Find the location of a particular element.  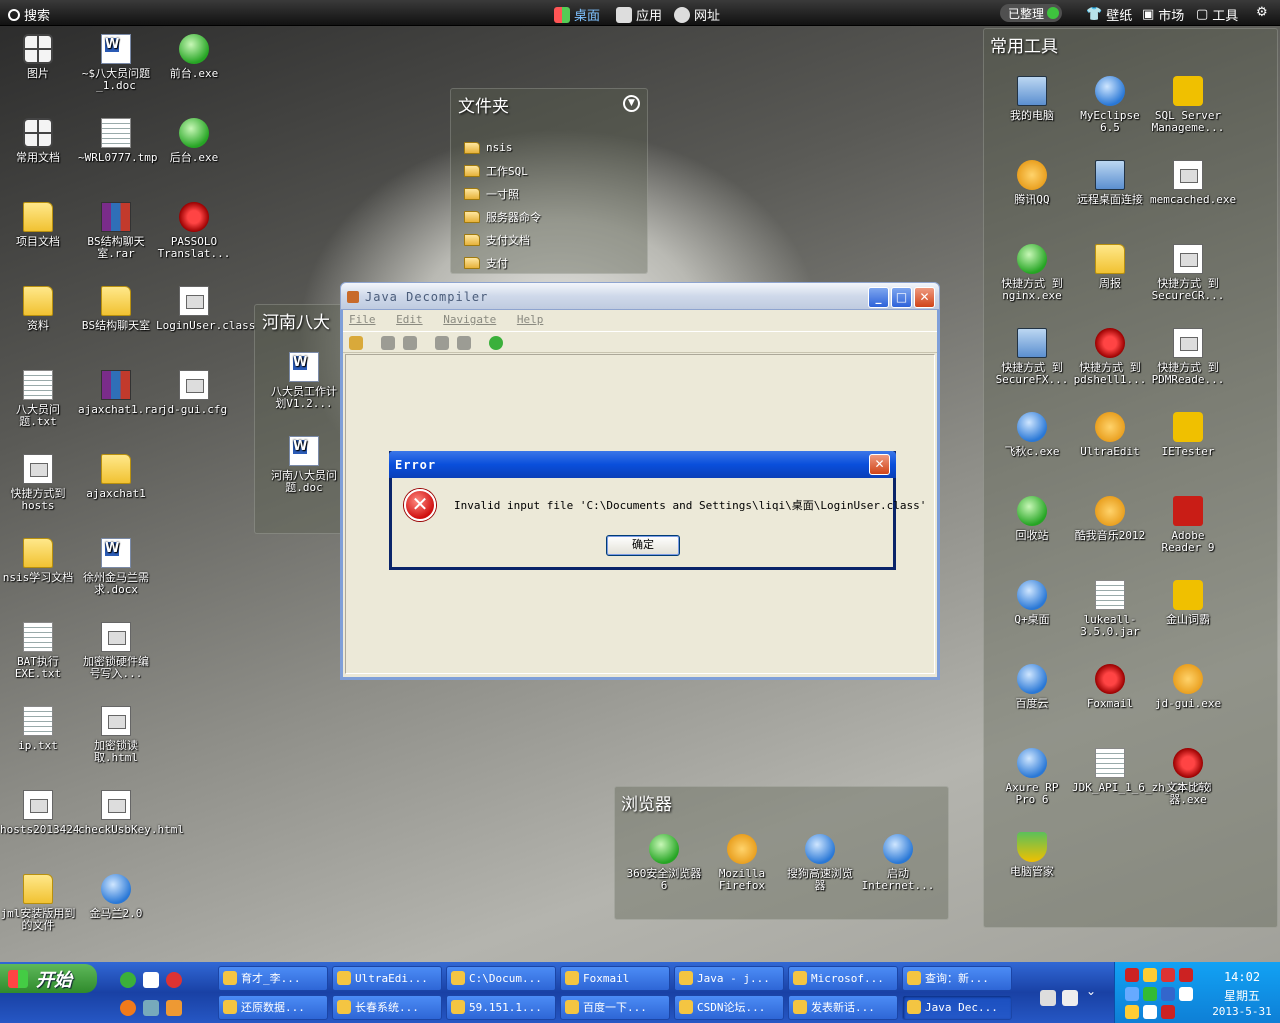

desktop-icon: 周报 is located at coordinates (1110, 267).